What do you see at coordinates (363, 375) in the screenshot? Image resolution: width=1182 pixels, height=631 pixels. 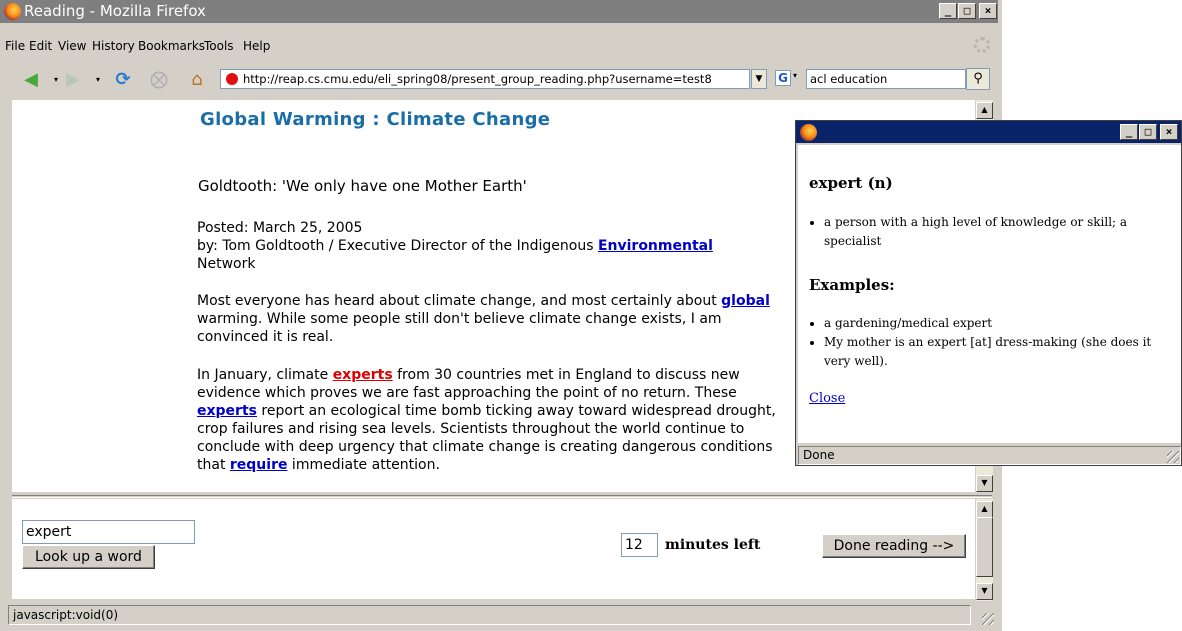 I see `word-link-experts-highlighted: experts` at bounding box center [363, 375].